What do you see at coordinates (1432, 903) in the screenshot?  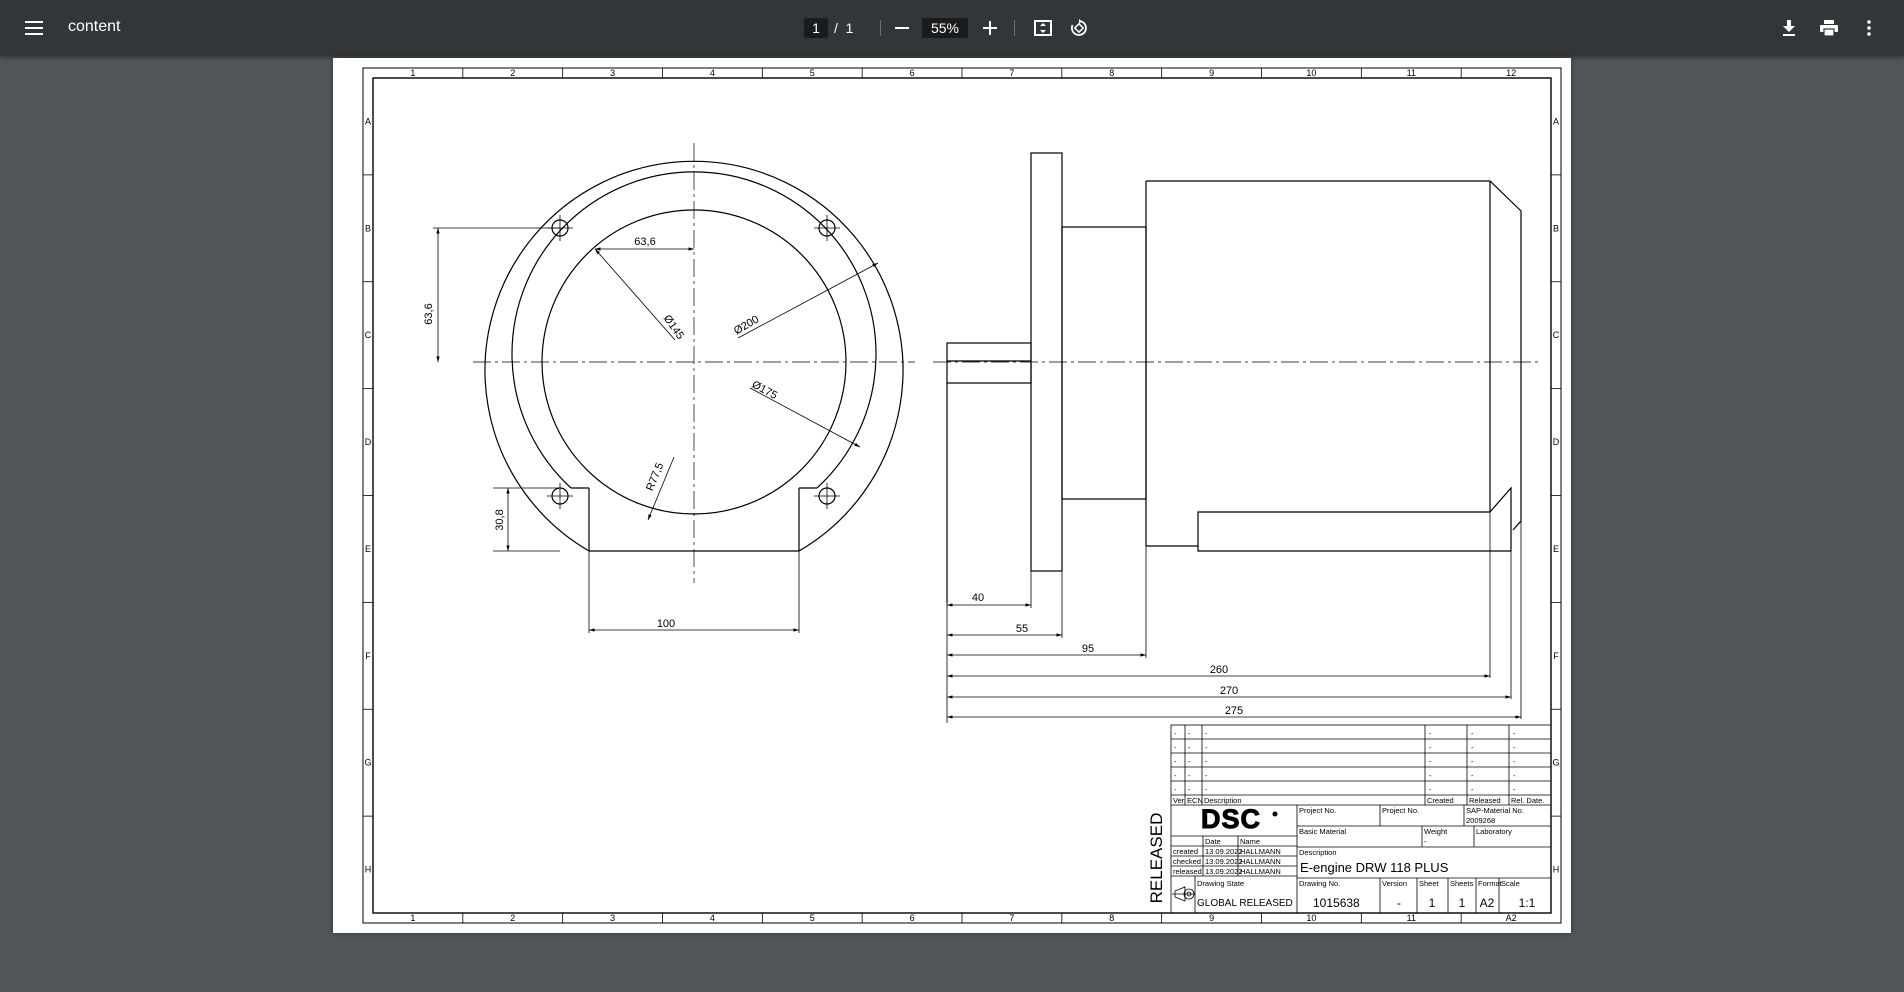 I see `sheet-value: 1` at bounding box center [1432, 903].